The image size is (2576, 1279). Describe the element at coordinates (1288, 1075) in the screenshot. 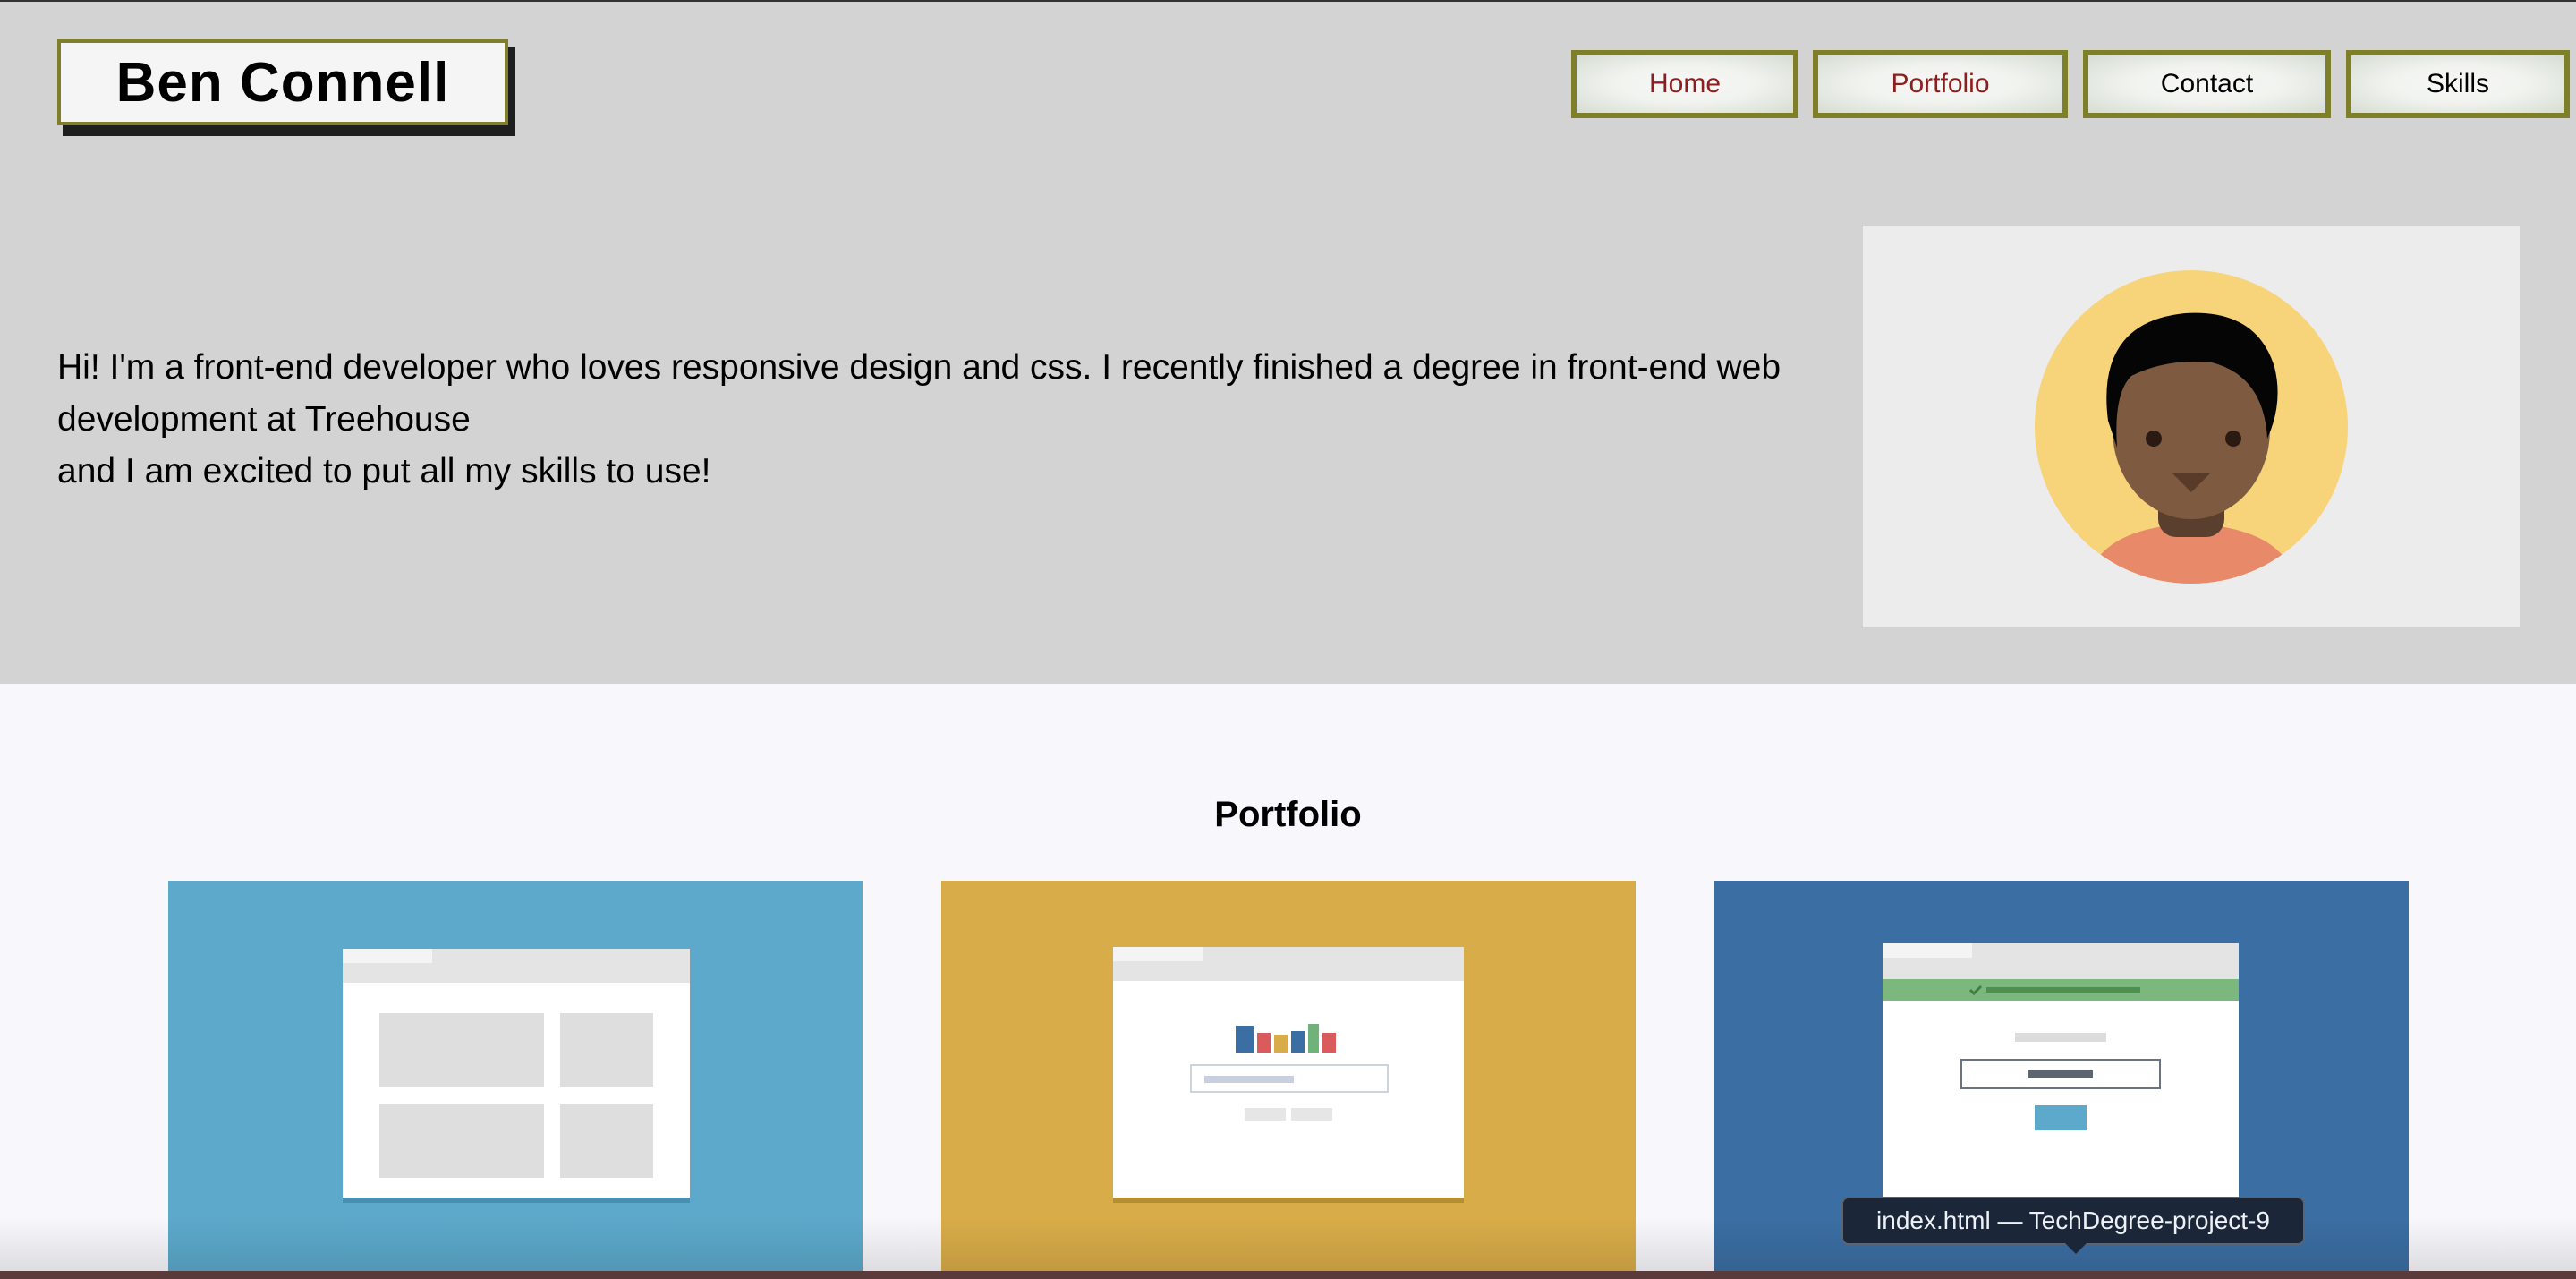

I see `bar-chart-form-icon` at that location.